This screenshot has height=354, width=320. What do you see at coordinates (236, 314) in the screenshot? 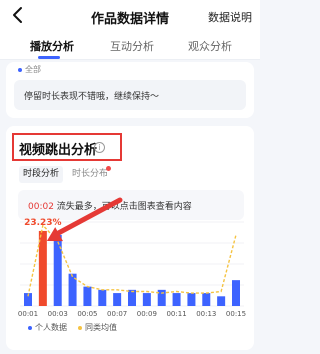
I see `x-tick-label: 00:15` at bounding box center [236, 314].